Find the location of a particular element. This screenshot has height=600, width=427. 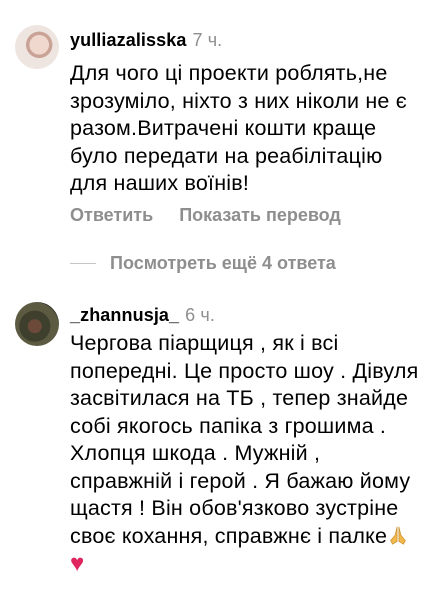

username-text: yulliazalisska is located at coordinates (128, 40).